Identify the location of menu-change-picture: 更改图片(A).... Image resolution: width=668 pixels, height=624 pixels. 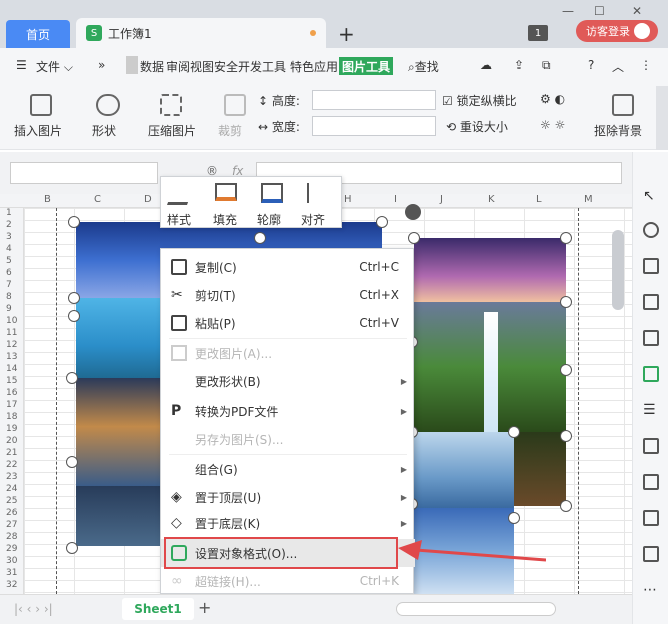
(288, 353).